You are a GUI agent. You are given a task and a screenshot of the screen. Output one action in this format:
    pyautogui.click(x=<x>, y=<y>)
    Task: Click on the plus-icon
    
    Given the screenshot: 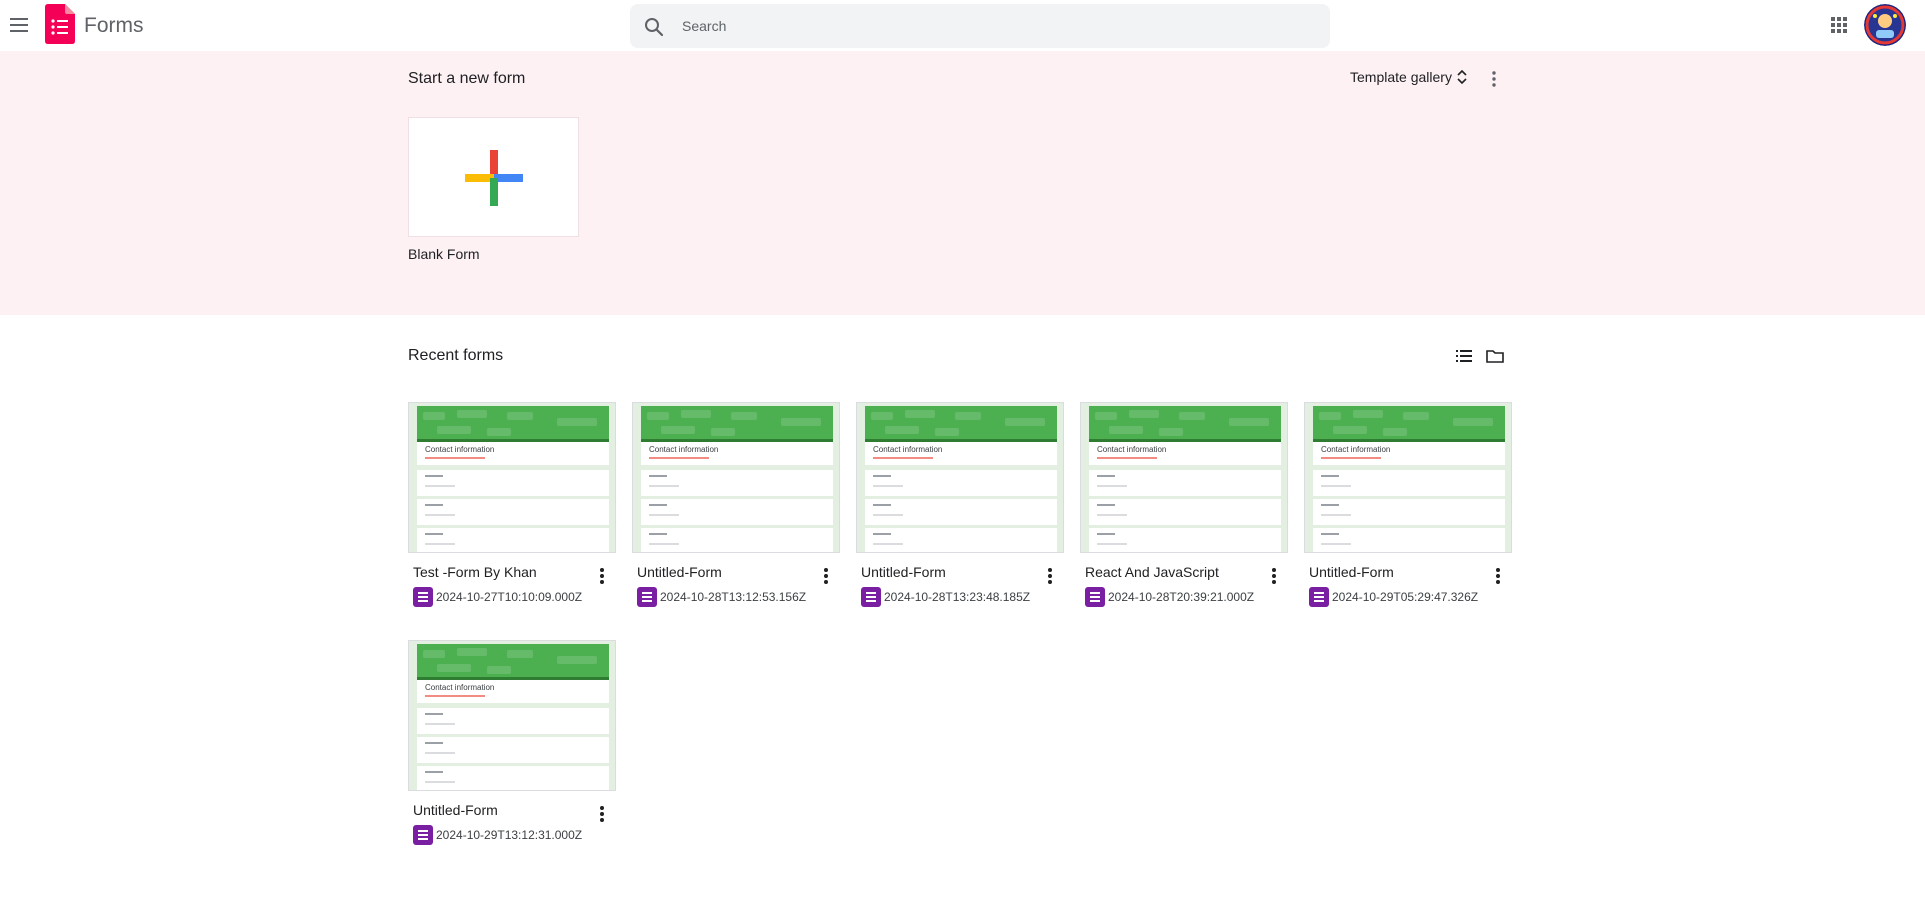 What is the action you would take?
    pyautogui.click(x=494, y=178)
    